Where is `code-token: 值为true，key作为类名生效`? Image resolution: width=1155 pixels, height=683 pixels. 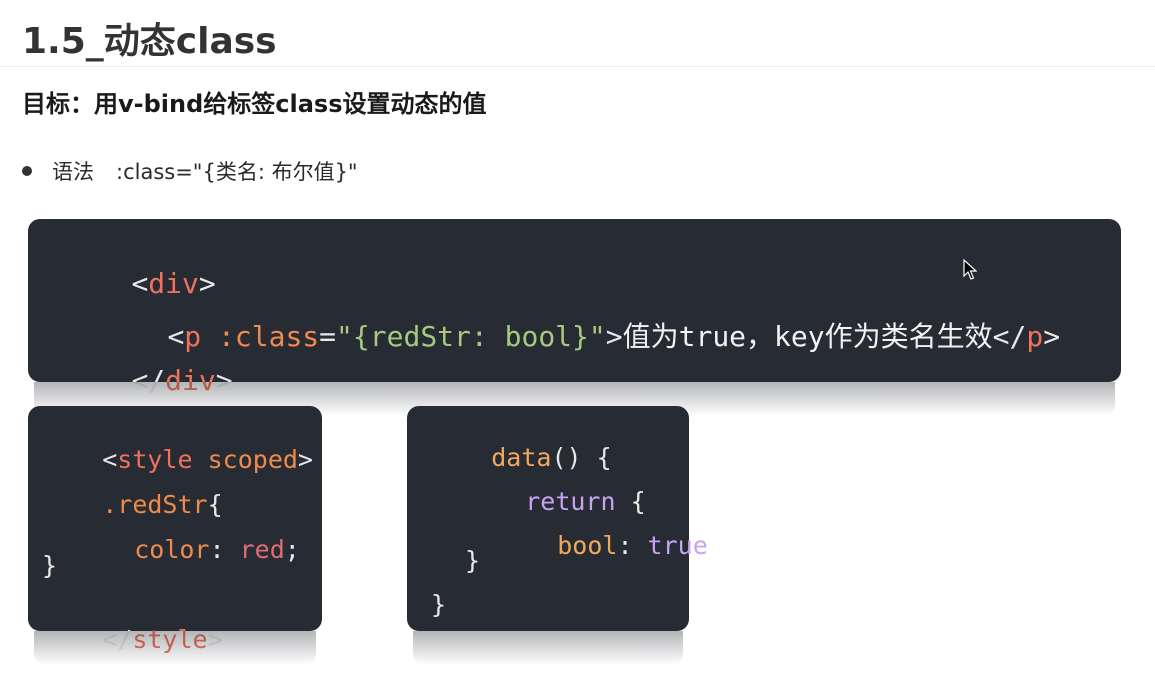
code-token: 值为true，key作为类名生效 is located at coordinates (807, 336).